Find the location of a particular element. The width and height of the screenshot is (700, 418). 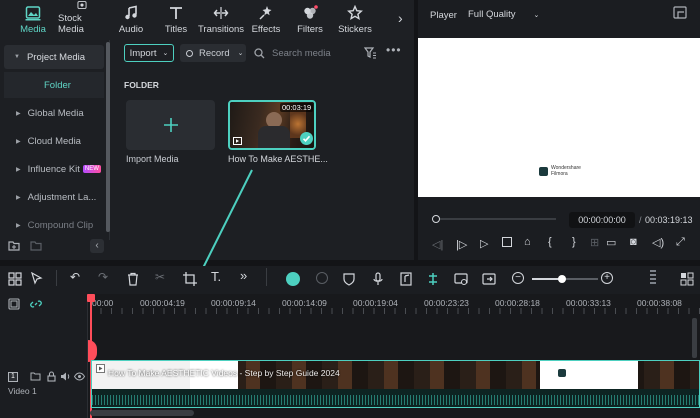

total-time: 00:03:19:13 is located at coordinates (669, 220).